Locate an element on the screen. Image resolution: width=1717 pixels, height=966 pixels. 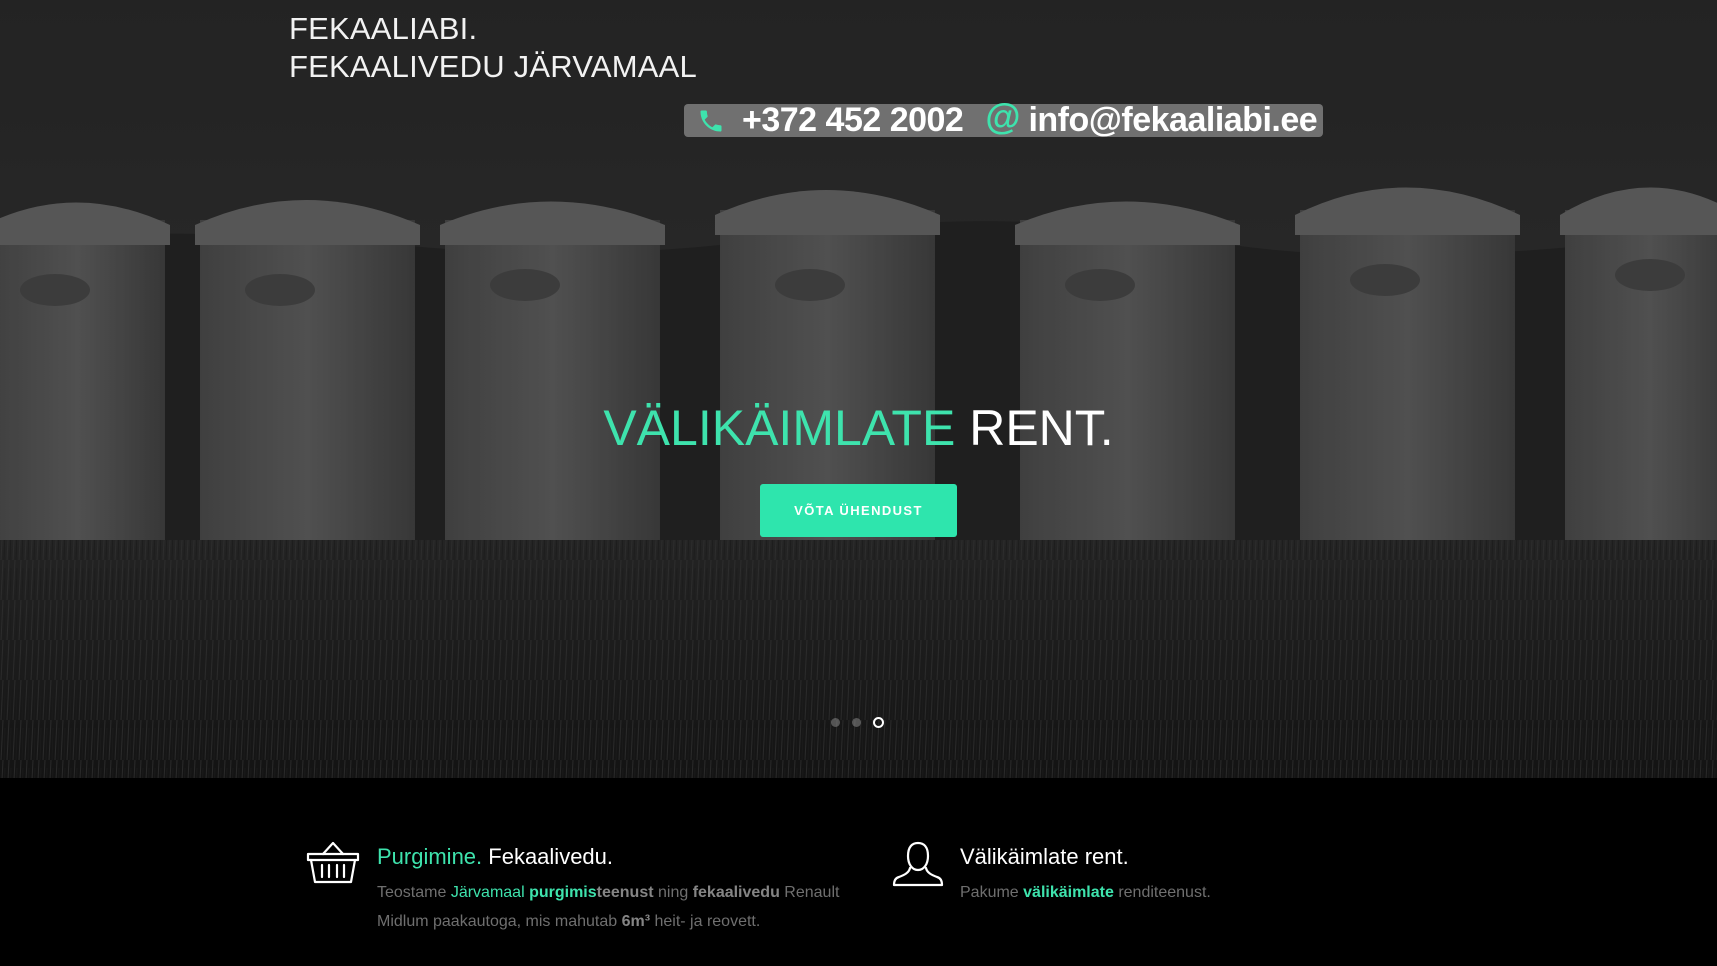
contact-button: VÕTA ÜHENDUST is located at coordinates (858, 510).